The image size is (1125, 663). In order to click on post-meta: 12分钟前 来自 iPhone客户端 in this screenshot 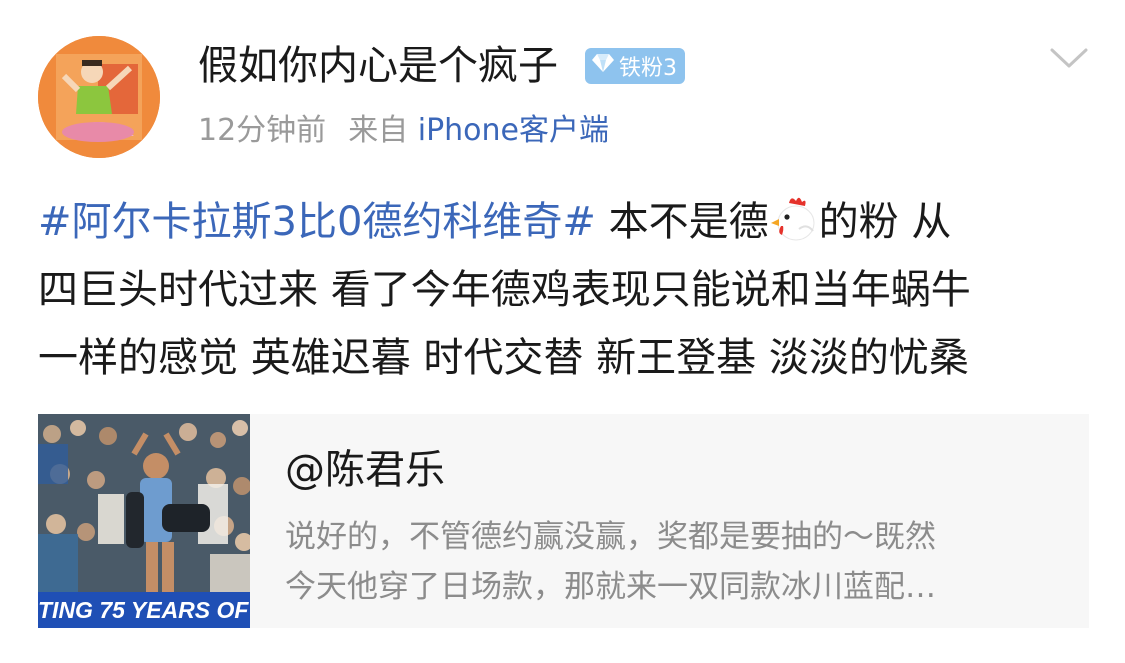, I will do `click(403, 131)`.